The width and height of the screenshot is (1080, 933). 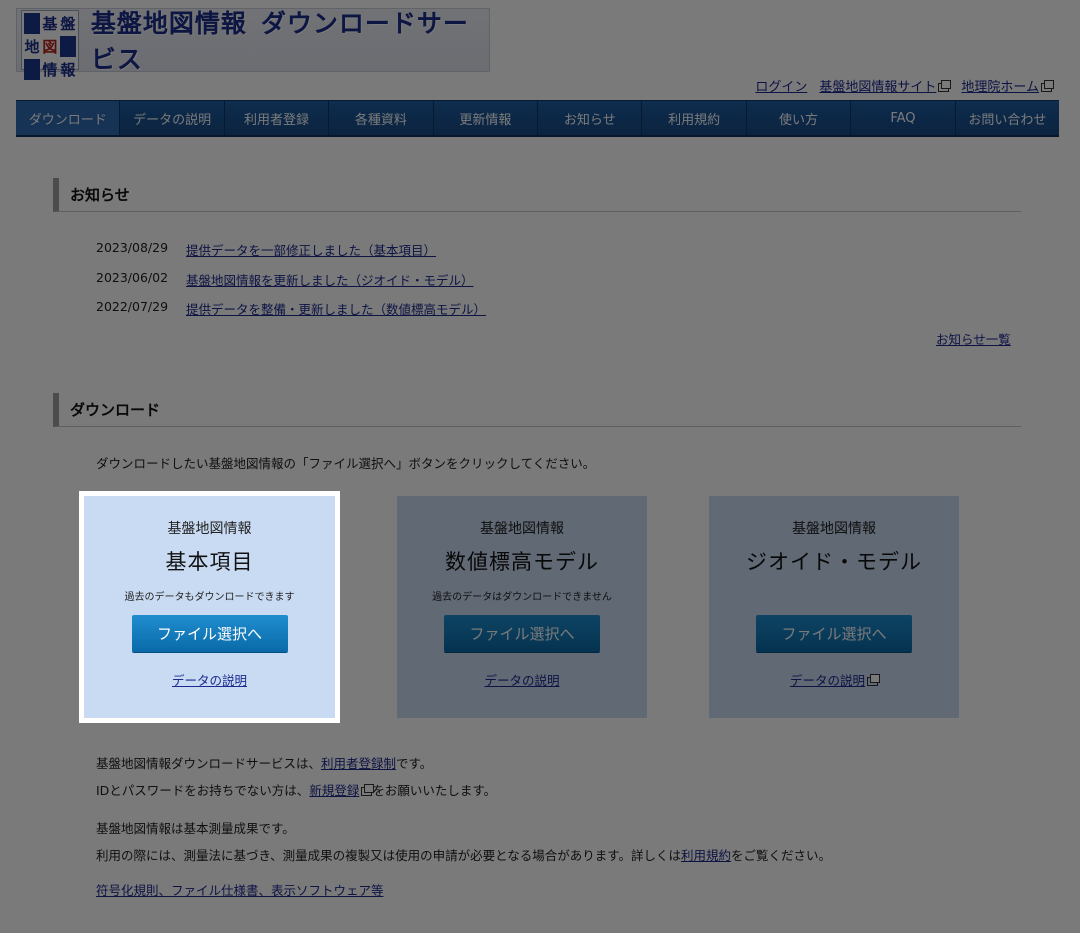 What do you see at coordinates (486, 118) in the screenshot?
I see `nav-item-updates: 更新情報` at bounding box center [486, 118].